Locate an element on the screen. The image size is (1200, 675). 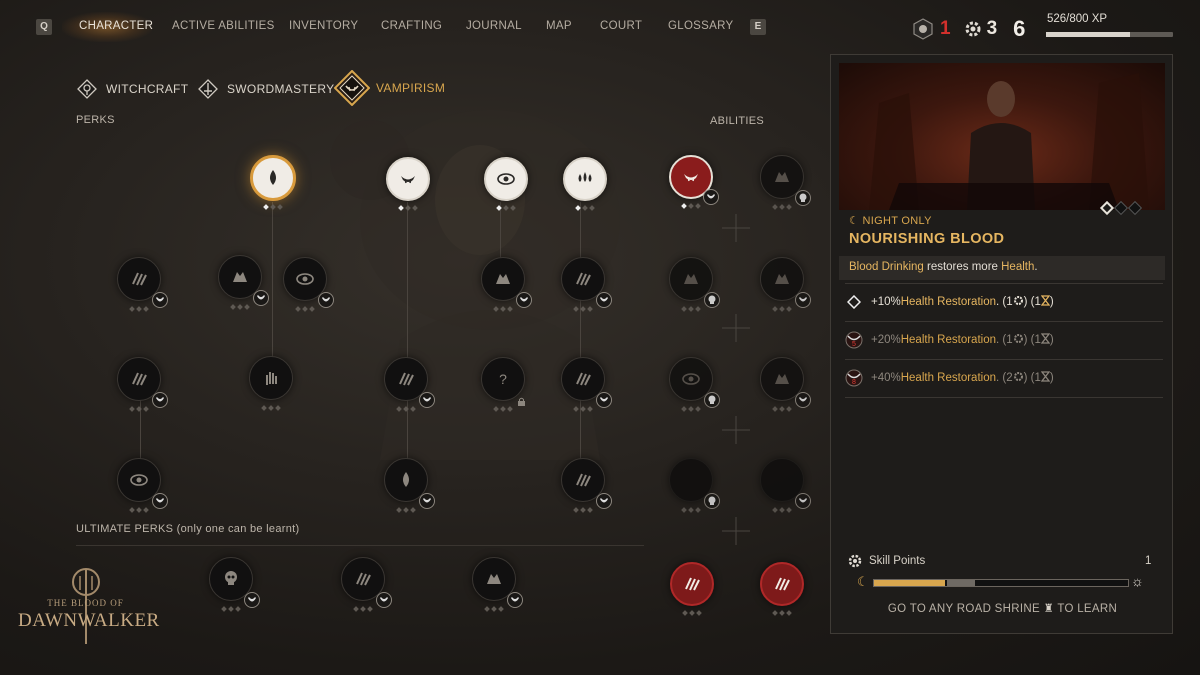
logo-line1: THE BLOOD OF is located at coordinates (85, 603).